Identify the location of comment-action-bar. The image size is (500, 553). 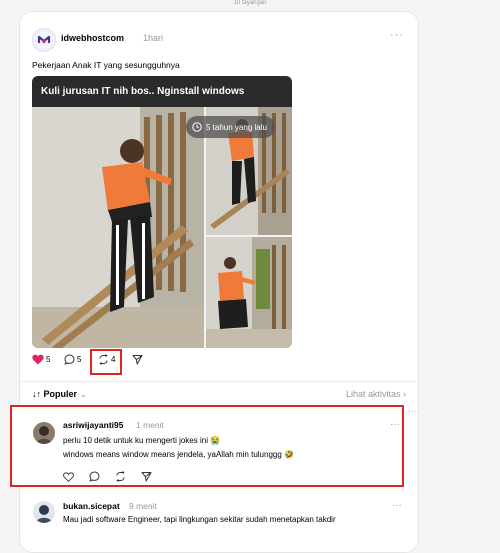
(115, 478).